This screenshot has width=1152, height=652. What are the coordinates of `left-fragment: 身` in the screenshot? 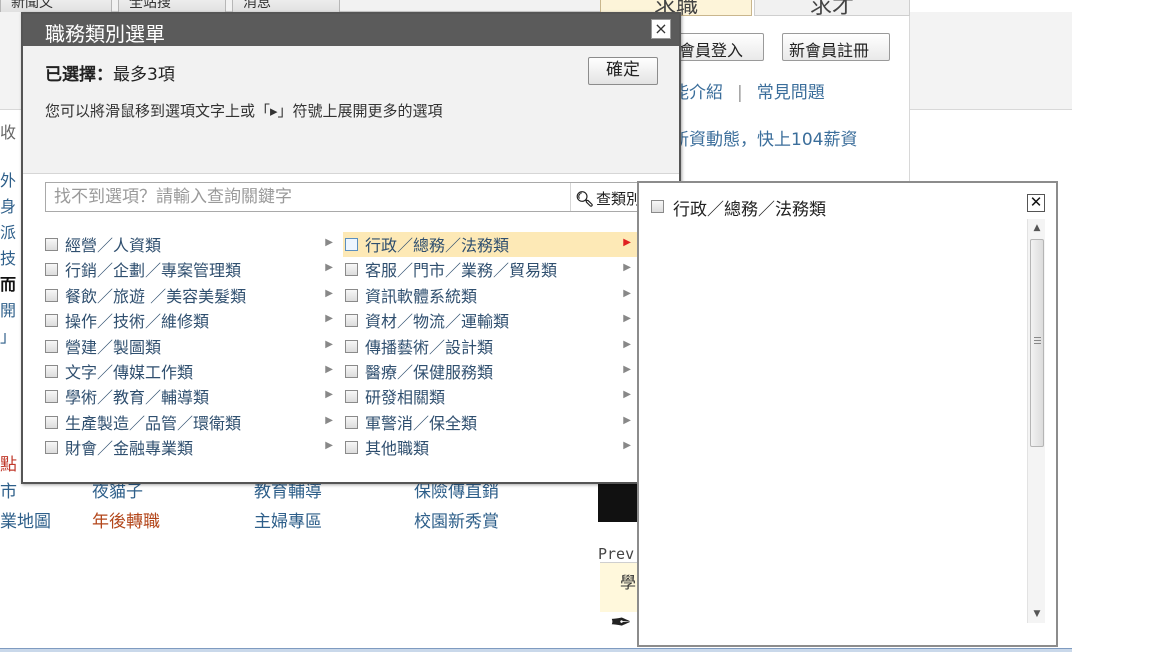 It's located at (10, 207).